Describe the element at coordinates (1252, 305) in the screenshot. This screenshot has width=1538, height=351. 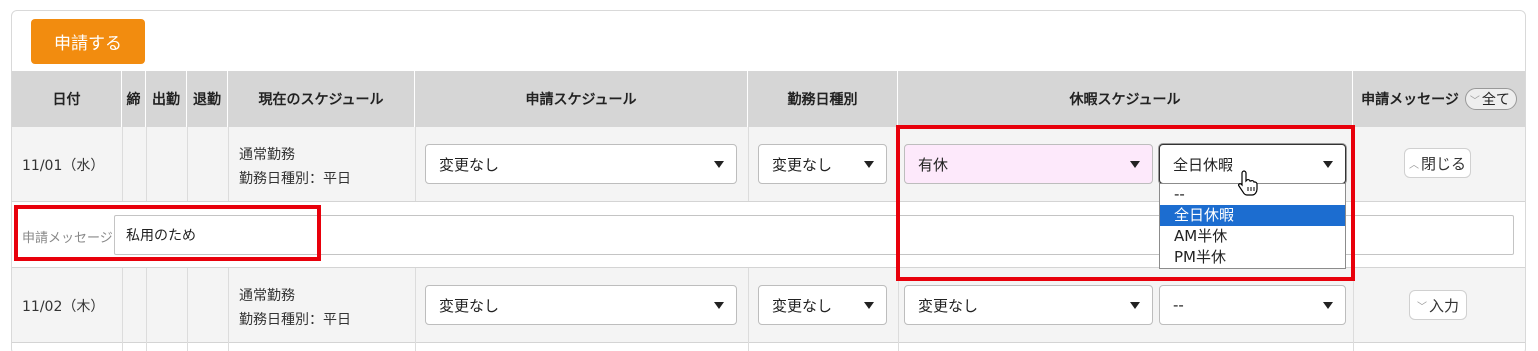
I see `row2-leave-period-select: --` at that location.